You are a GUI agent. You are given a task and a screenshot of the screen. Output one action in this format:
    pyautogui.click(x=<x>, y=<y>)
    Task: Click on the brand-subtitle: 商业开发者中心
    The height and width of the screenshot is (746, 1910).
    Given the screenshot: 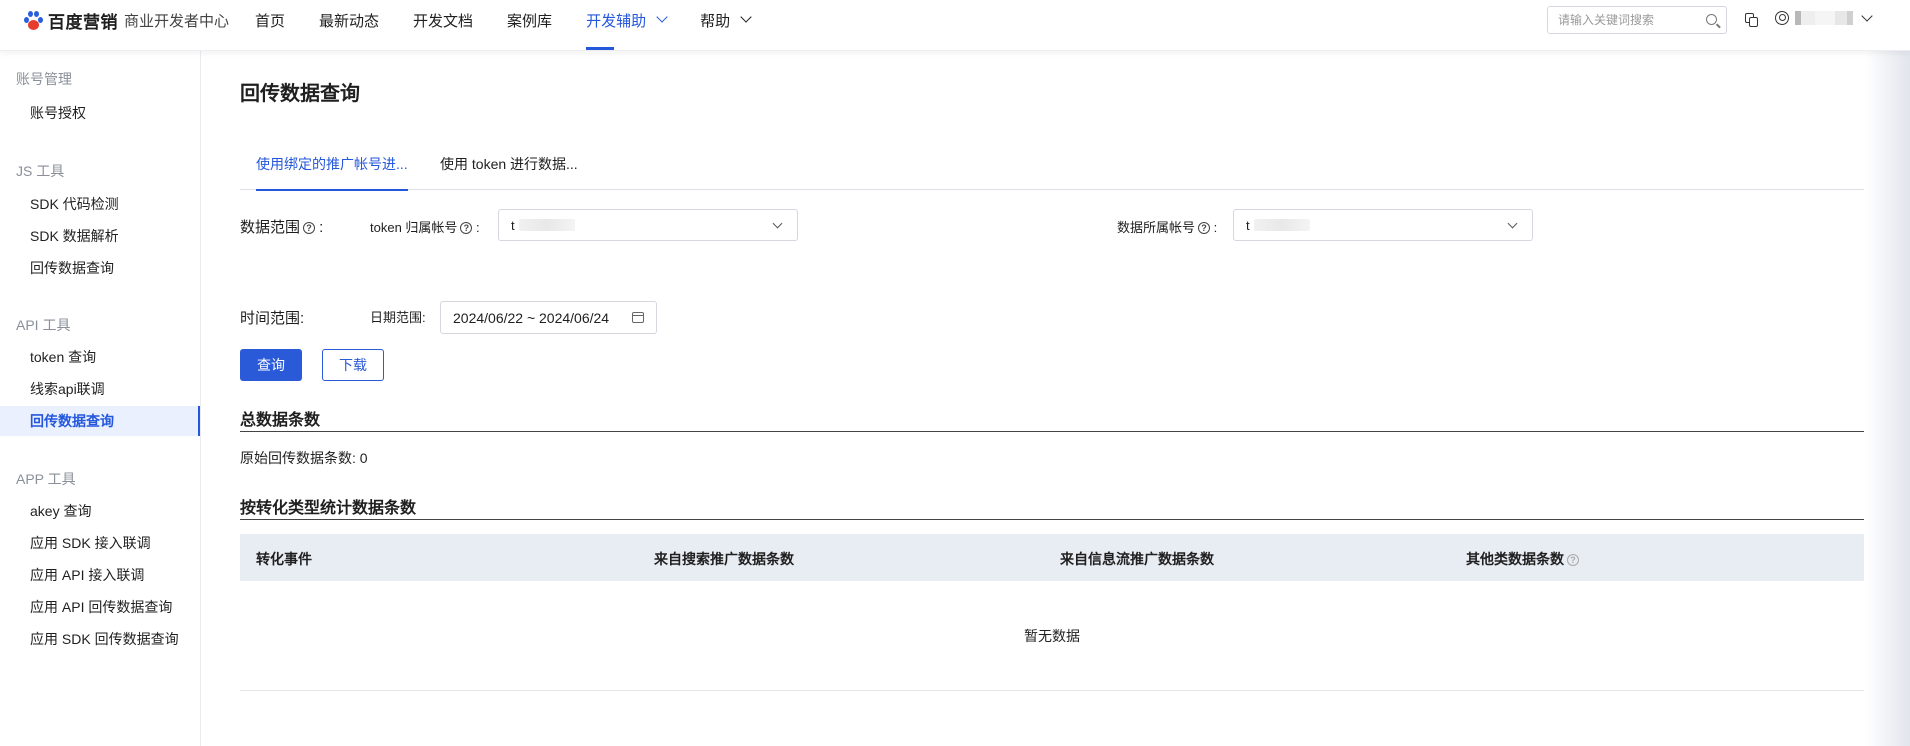 What is the action you would take?
    pyautogui.click(x=177, y=21)
    